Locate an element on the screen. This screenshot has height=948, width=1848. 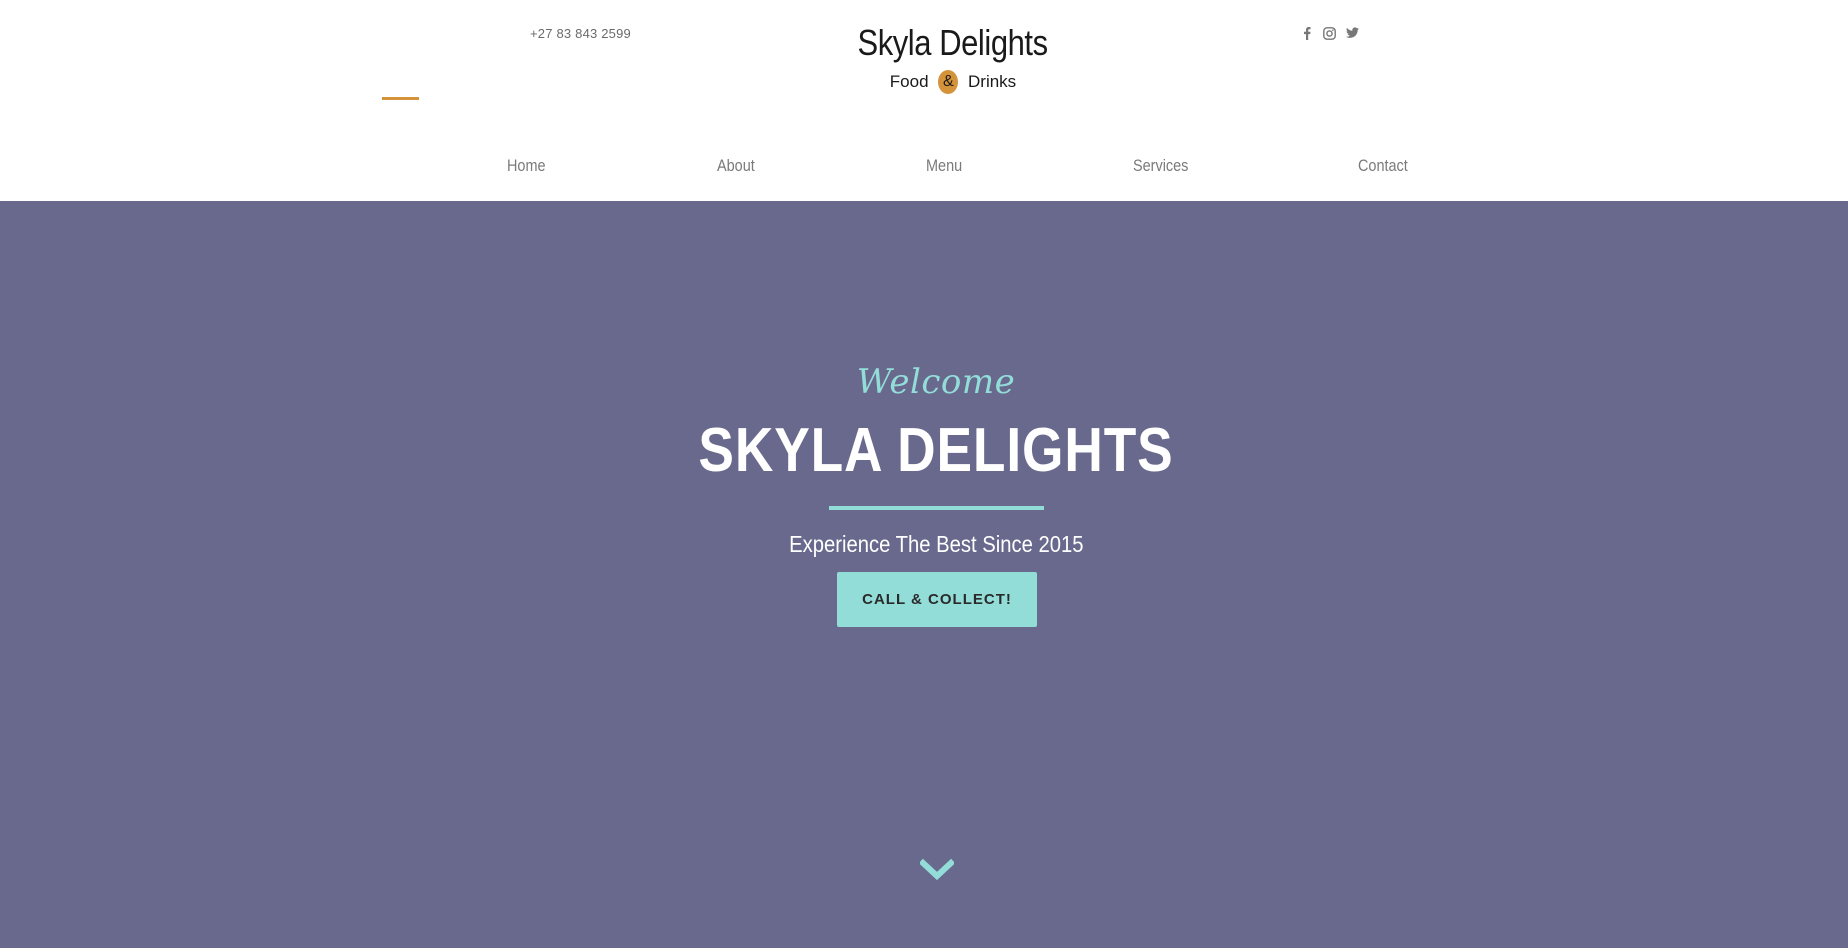
nav-item-services: Services is located at coordinates (1160, 166).